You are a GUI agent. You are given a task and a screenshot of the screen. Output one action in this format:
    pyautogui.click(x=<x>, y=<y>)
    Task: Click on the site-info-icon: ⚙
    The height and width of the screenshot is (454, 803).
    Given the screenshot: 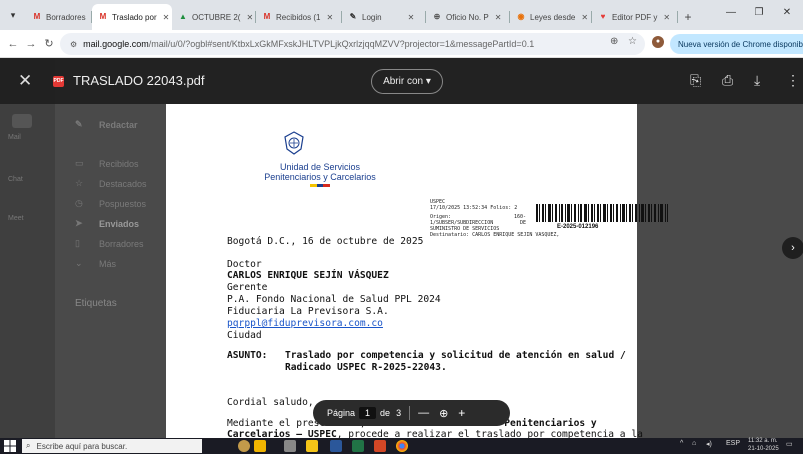 What is the action you would take?
    pyautogui.click(x=73, y=44)
    